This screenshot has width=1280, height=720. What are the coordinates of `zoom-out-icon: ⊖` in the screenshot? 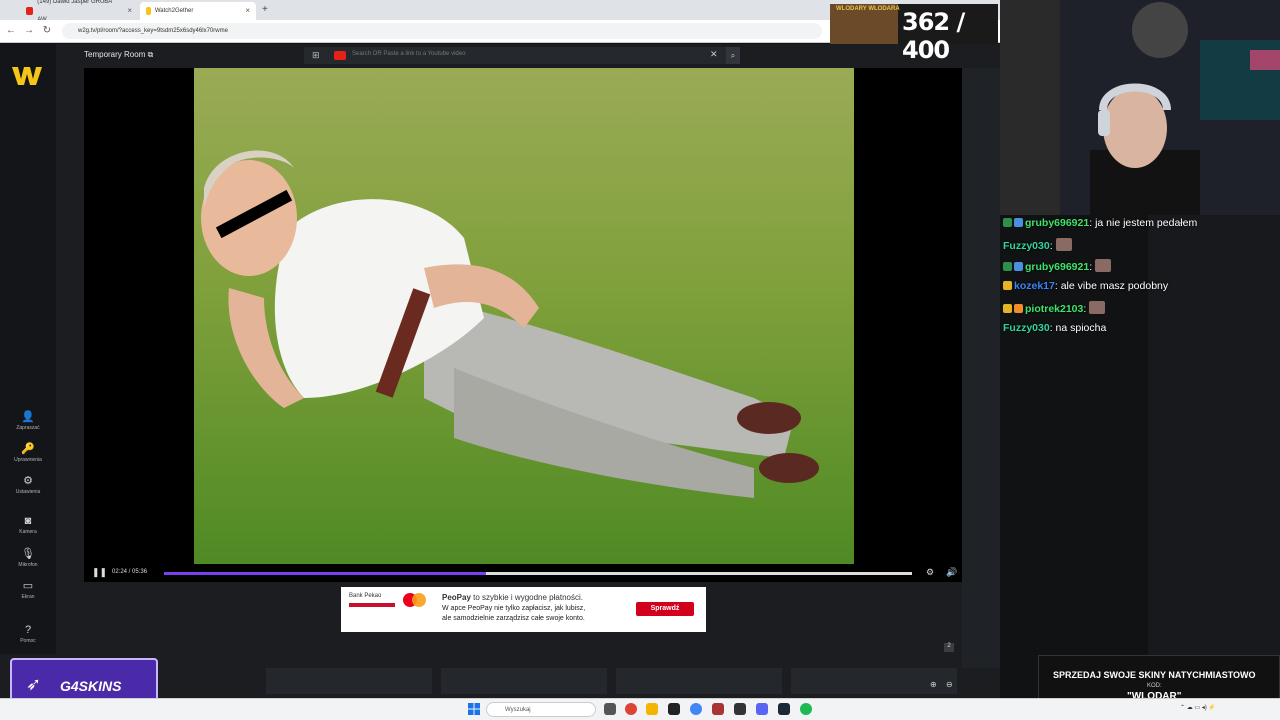 It's located at (949, 684).